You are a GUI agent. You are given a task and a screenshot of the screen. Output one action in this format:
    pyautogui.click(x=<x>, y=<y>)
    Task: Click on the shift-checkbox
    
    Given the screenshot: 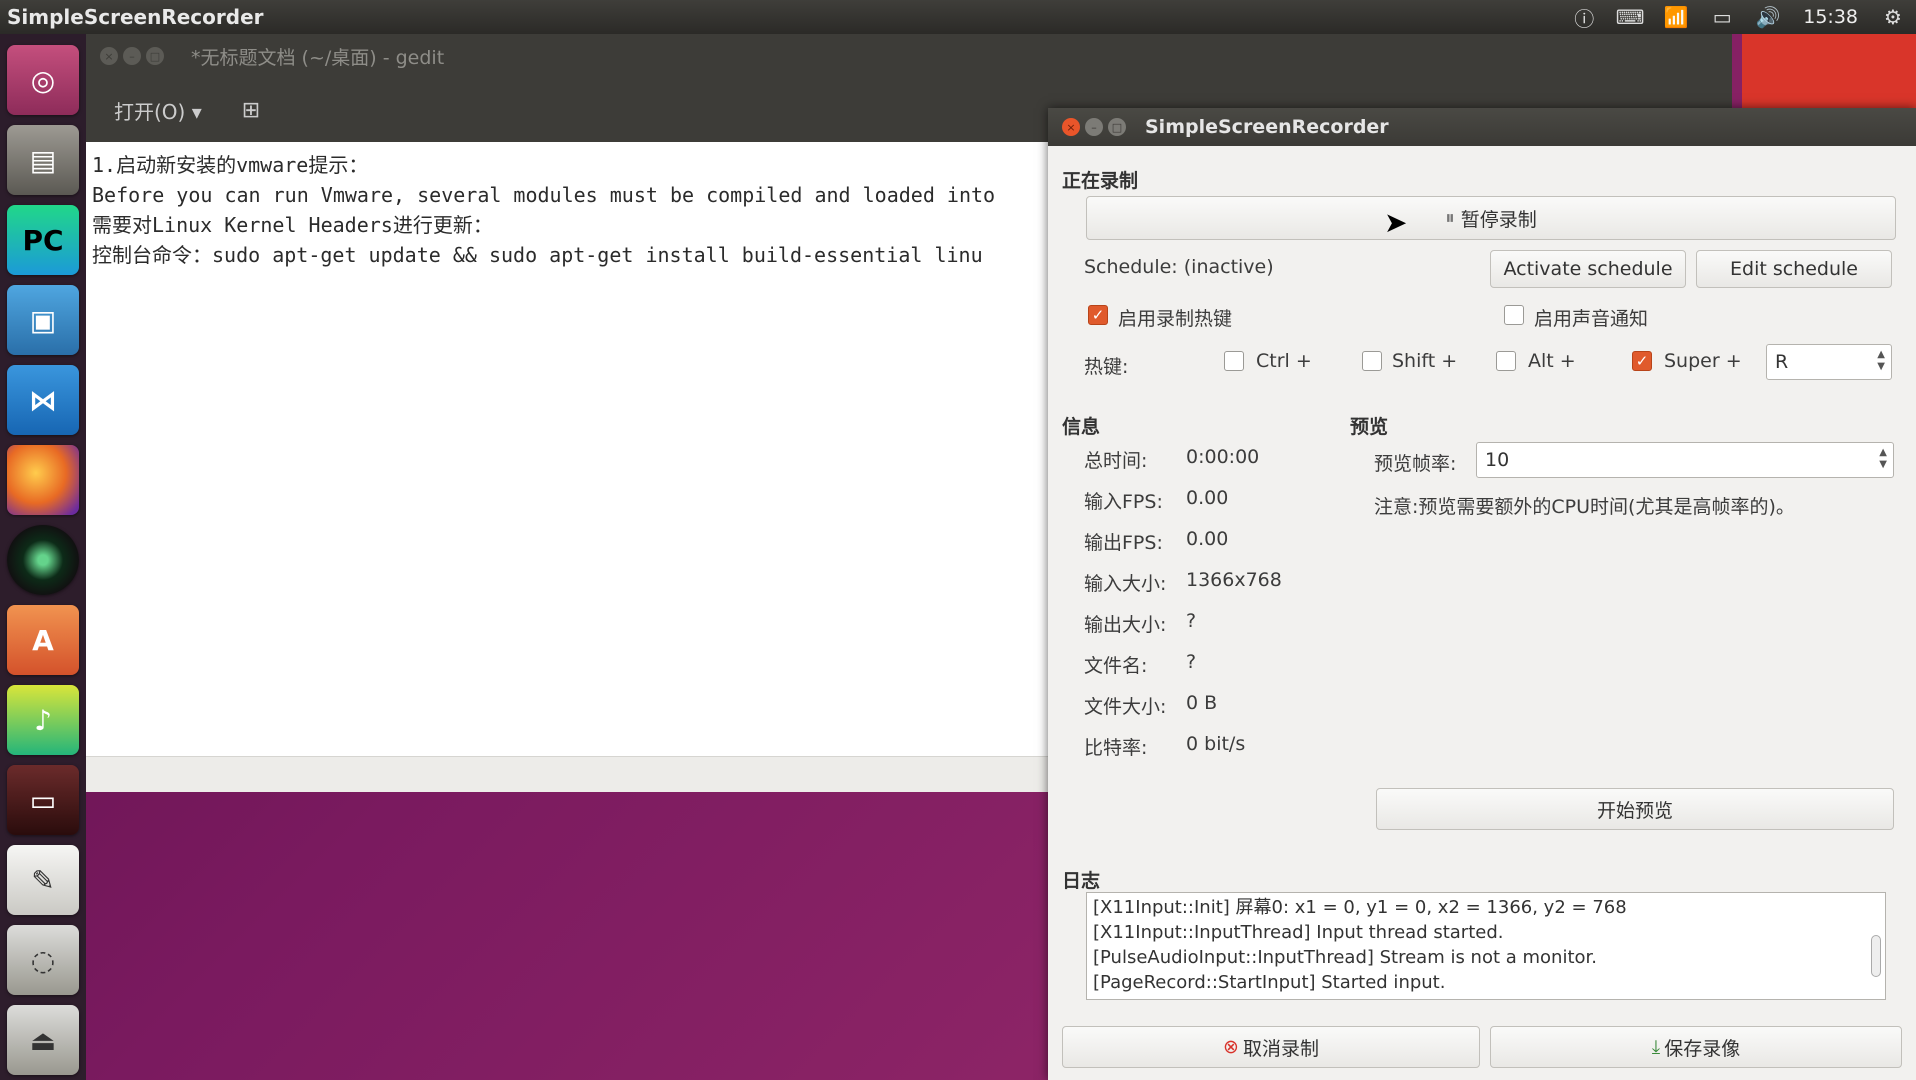 What is the action you would take?
    pyautogui.click(x=1372, y=361)
    